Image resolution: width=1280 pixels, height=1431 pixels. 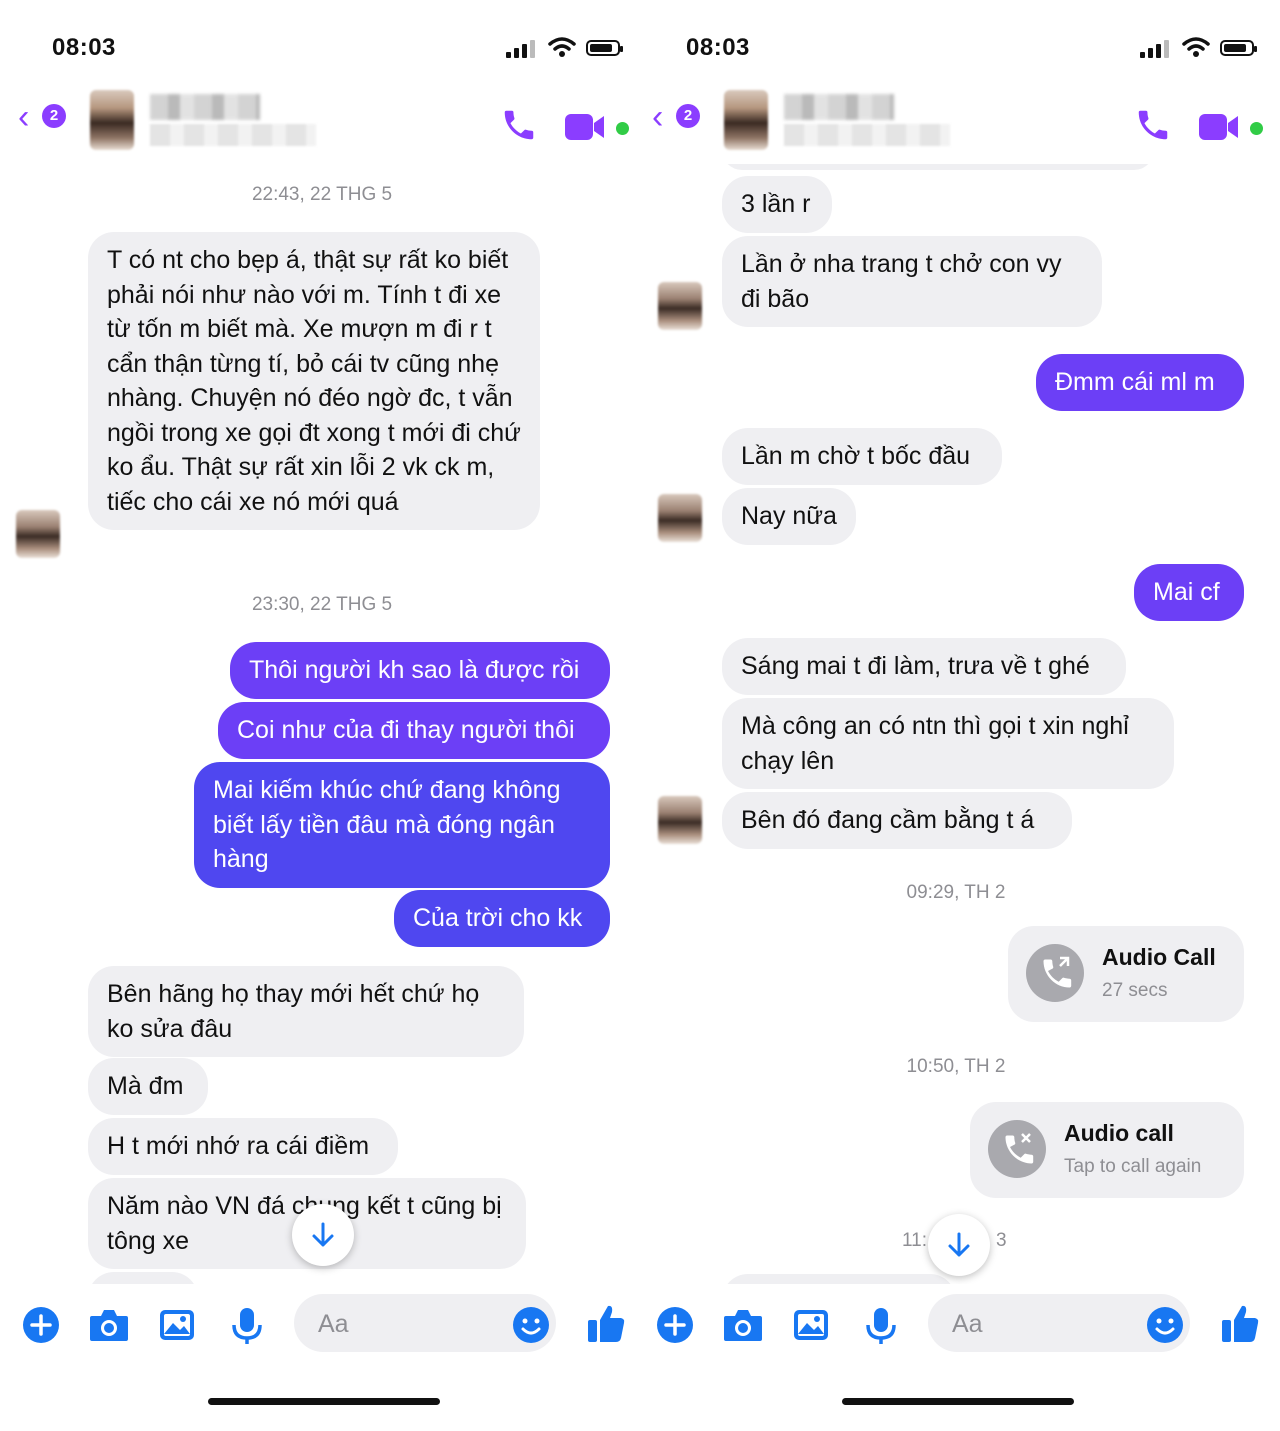 What do you see at coordinates (243, 1146) in the screenshot?
I see `message-incoming: H t mới nhớ ra cái điềm` at bounding box center [243, 1146].